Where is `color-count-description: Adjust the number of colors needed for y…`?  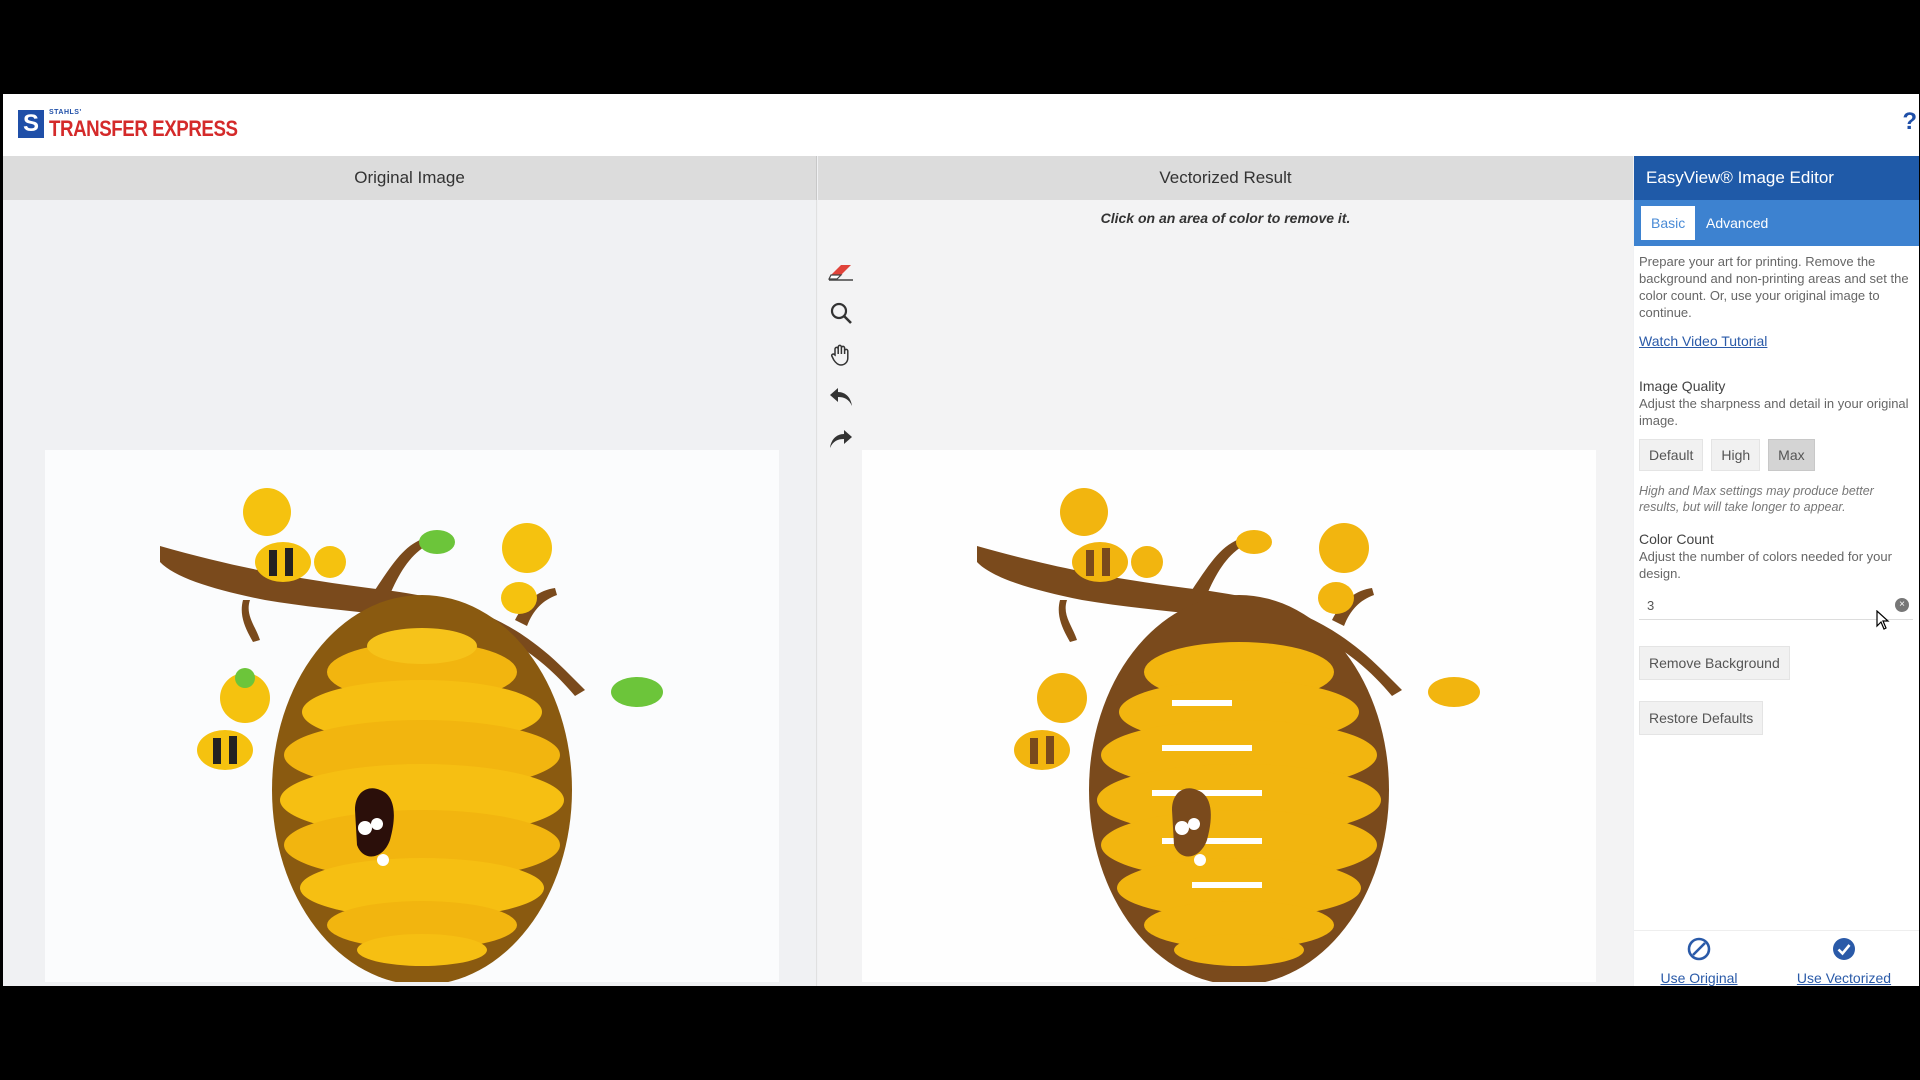 color-count-description: Adjust the number of colors needed for y… is located at coordinates (1765, 565).